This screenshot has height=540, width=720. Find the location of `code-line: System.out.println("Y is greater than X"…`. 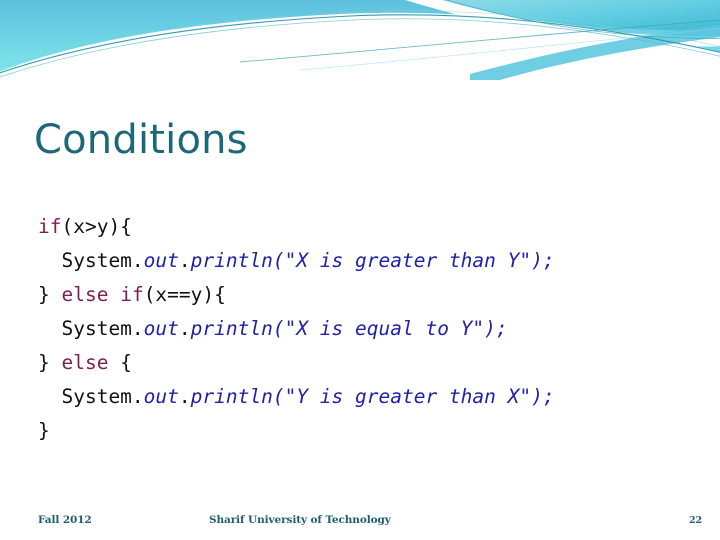

code-line: System.out.println("Y is greater than X"… is located at coordinates (296, 396).